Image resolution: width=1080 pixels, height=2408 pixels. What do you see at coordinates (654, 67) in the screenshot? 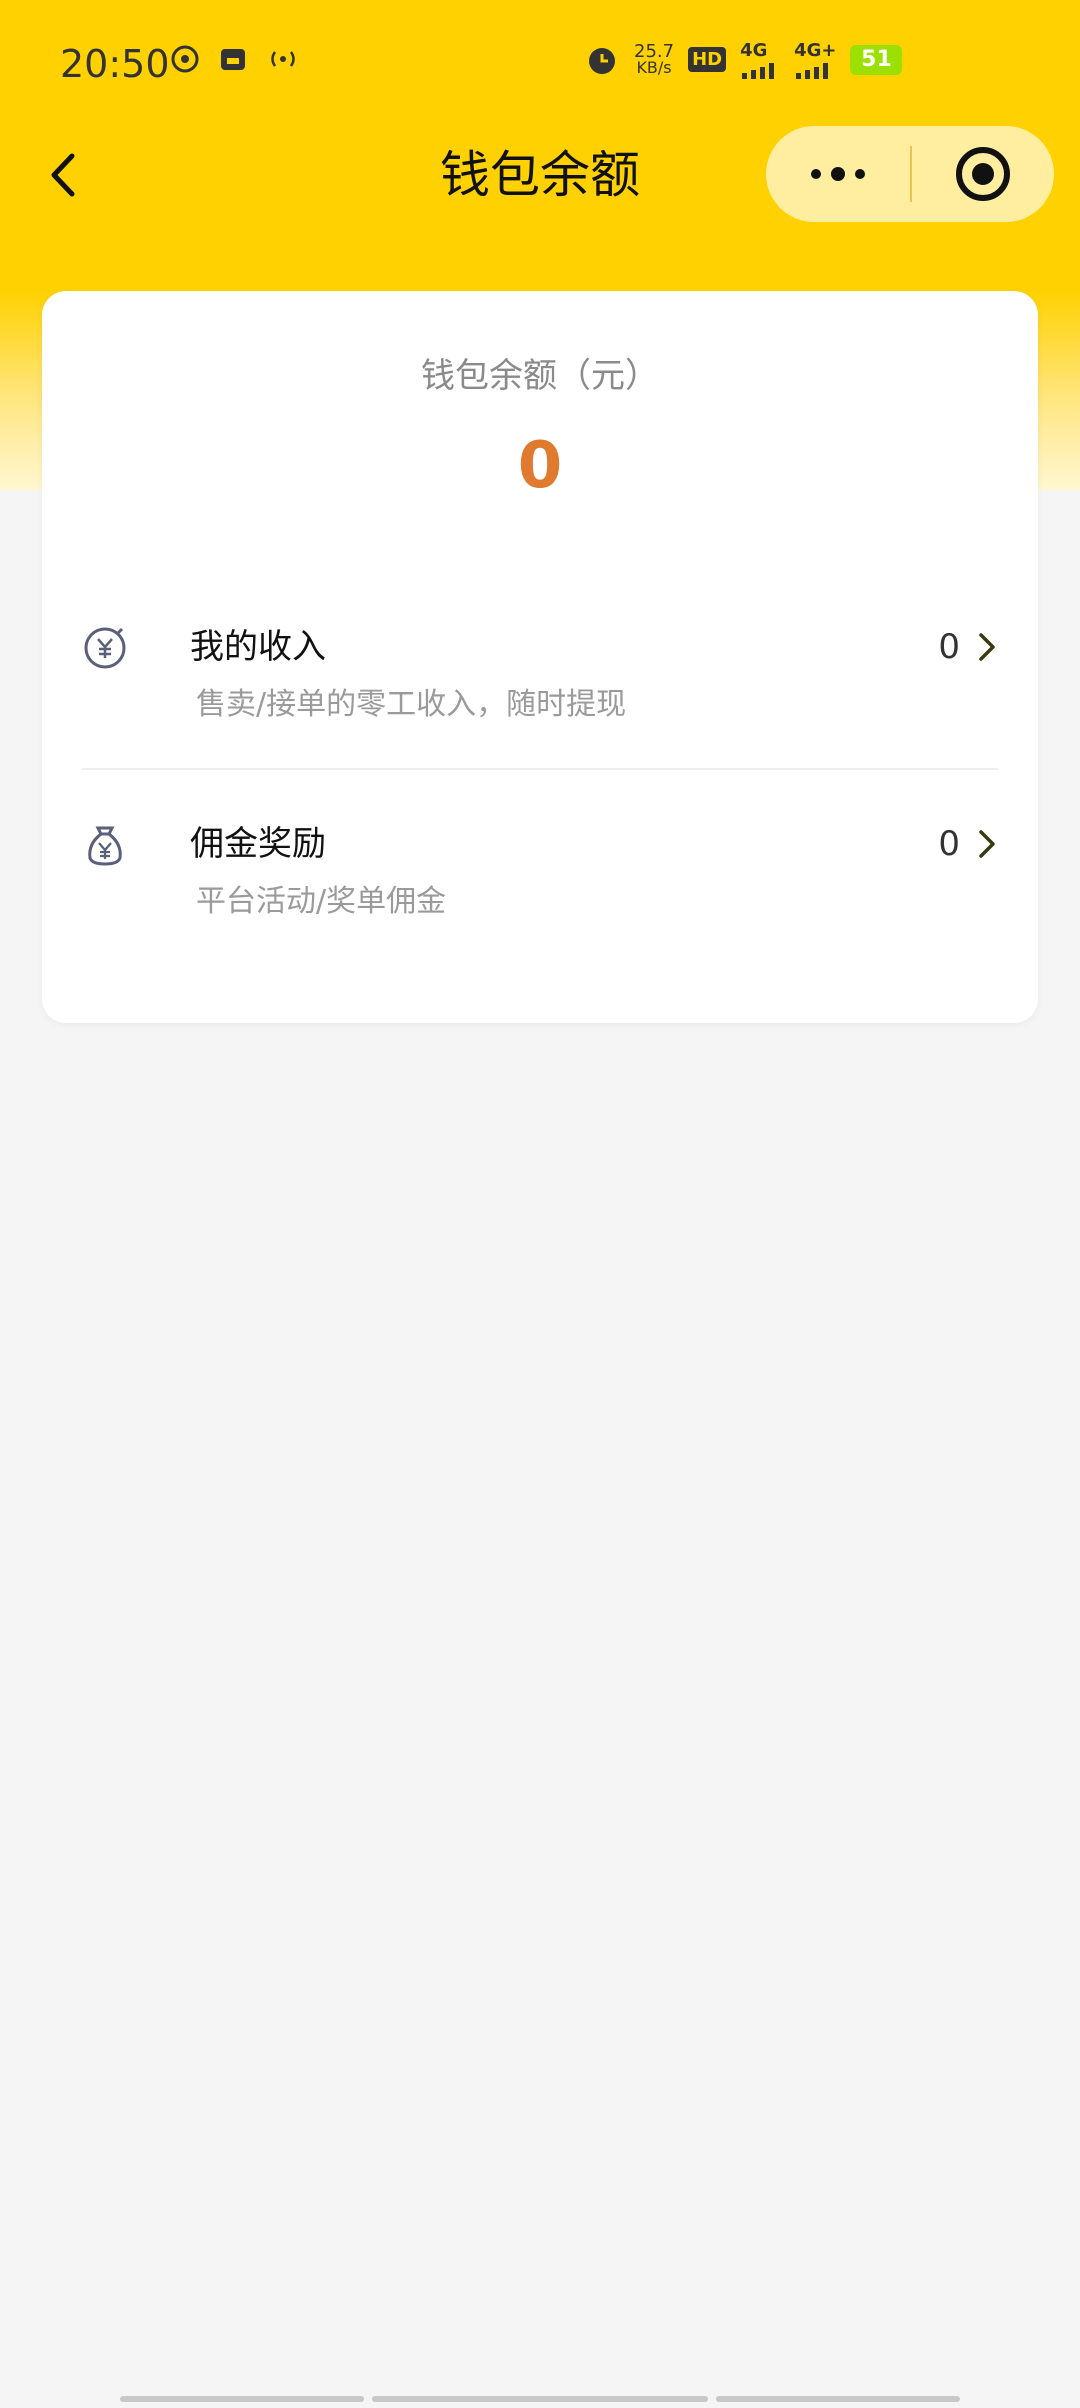
I see `net-speed-unit: KB/s` at bounding box center [654, 67].